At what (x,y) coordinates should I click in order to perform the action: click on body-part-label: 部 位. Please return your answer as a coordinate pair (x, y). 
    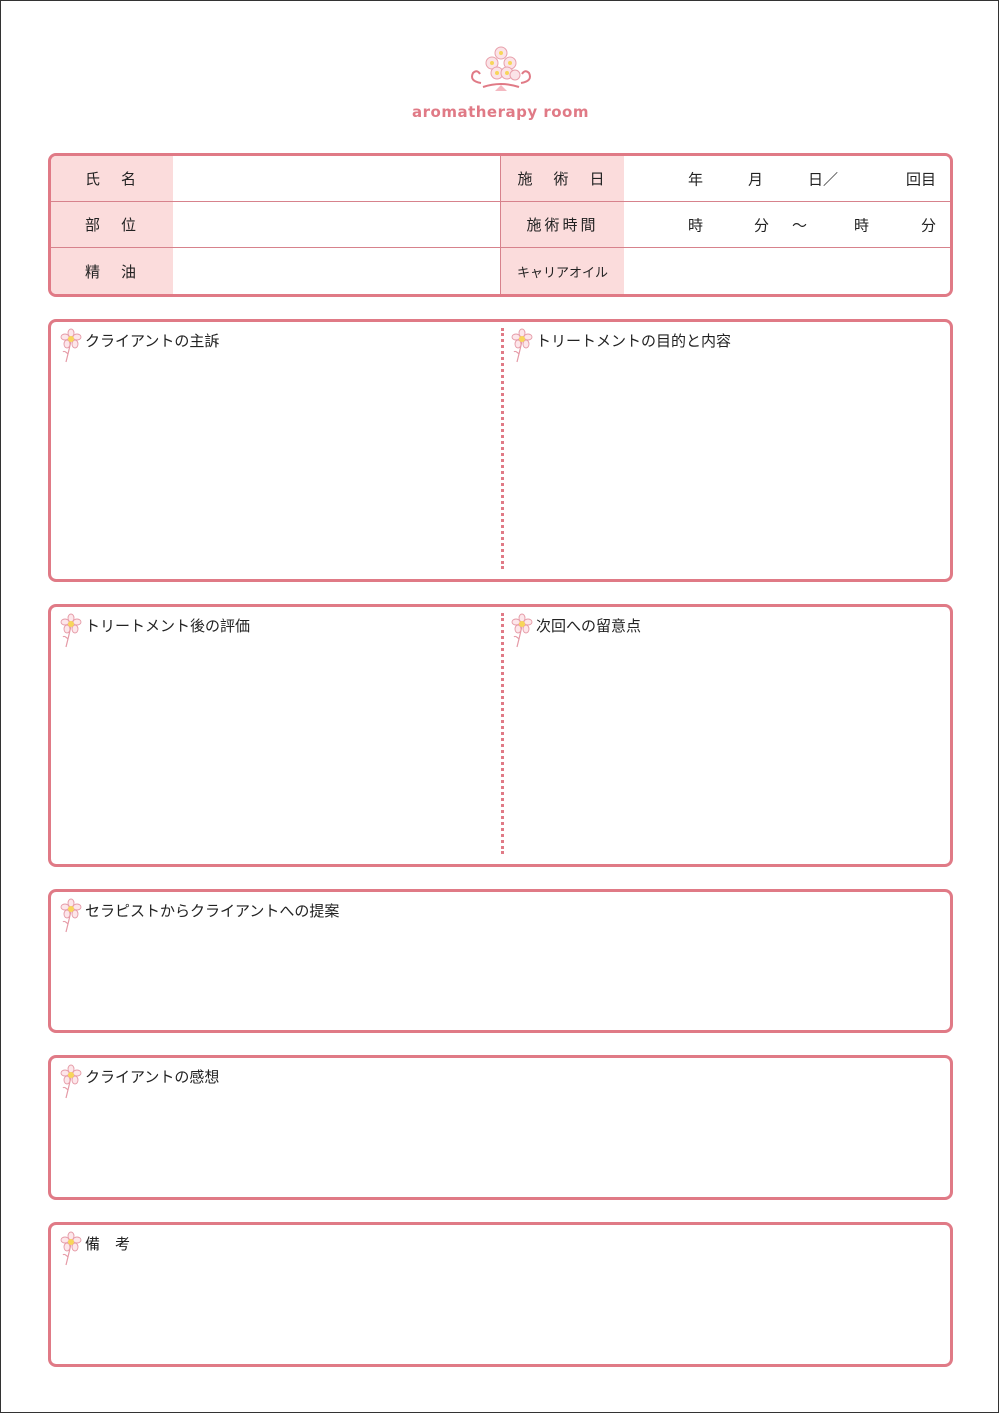
    Looking at the image, I should click on (112, 225).